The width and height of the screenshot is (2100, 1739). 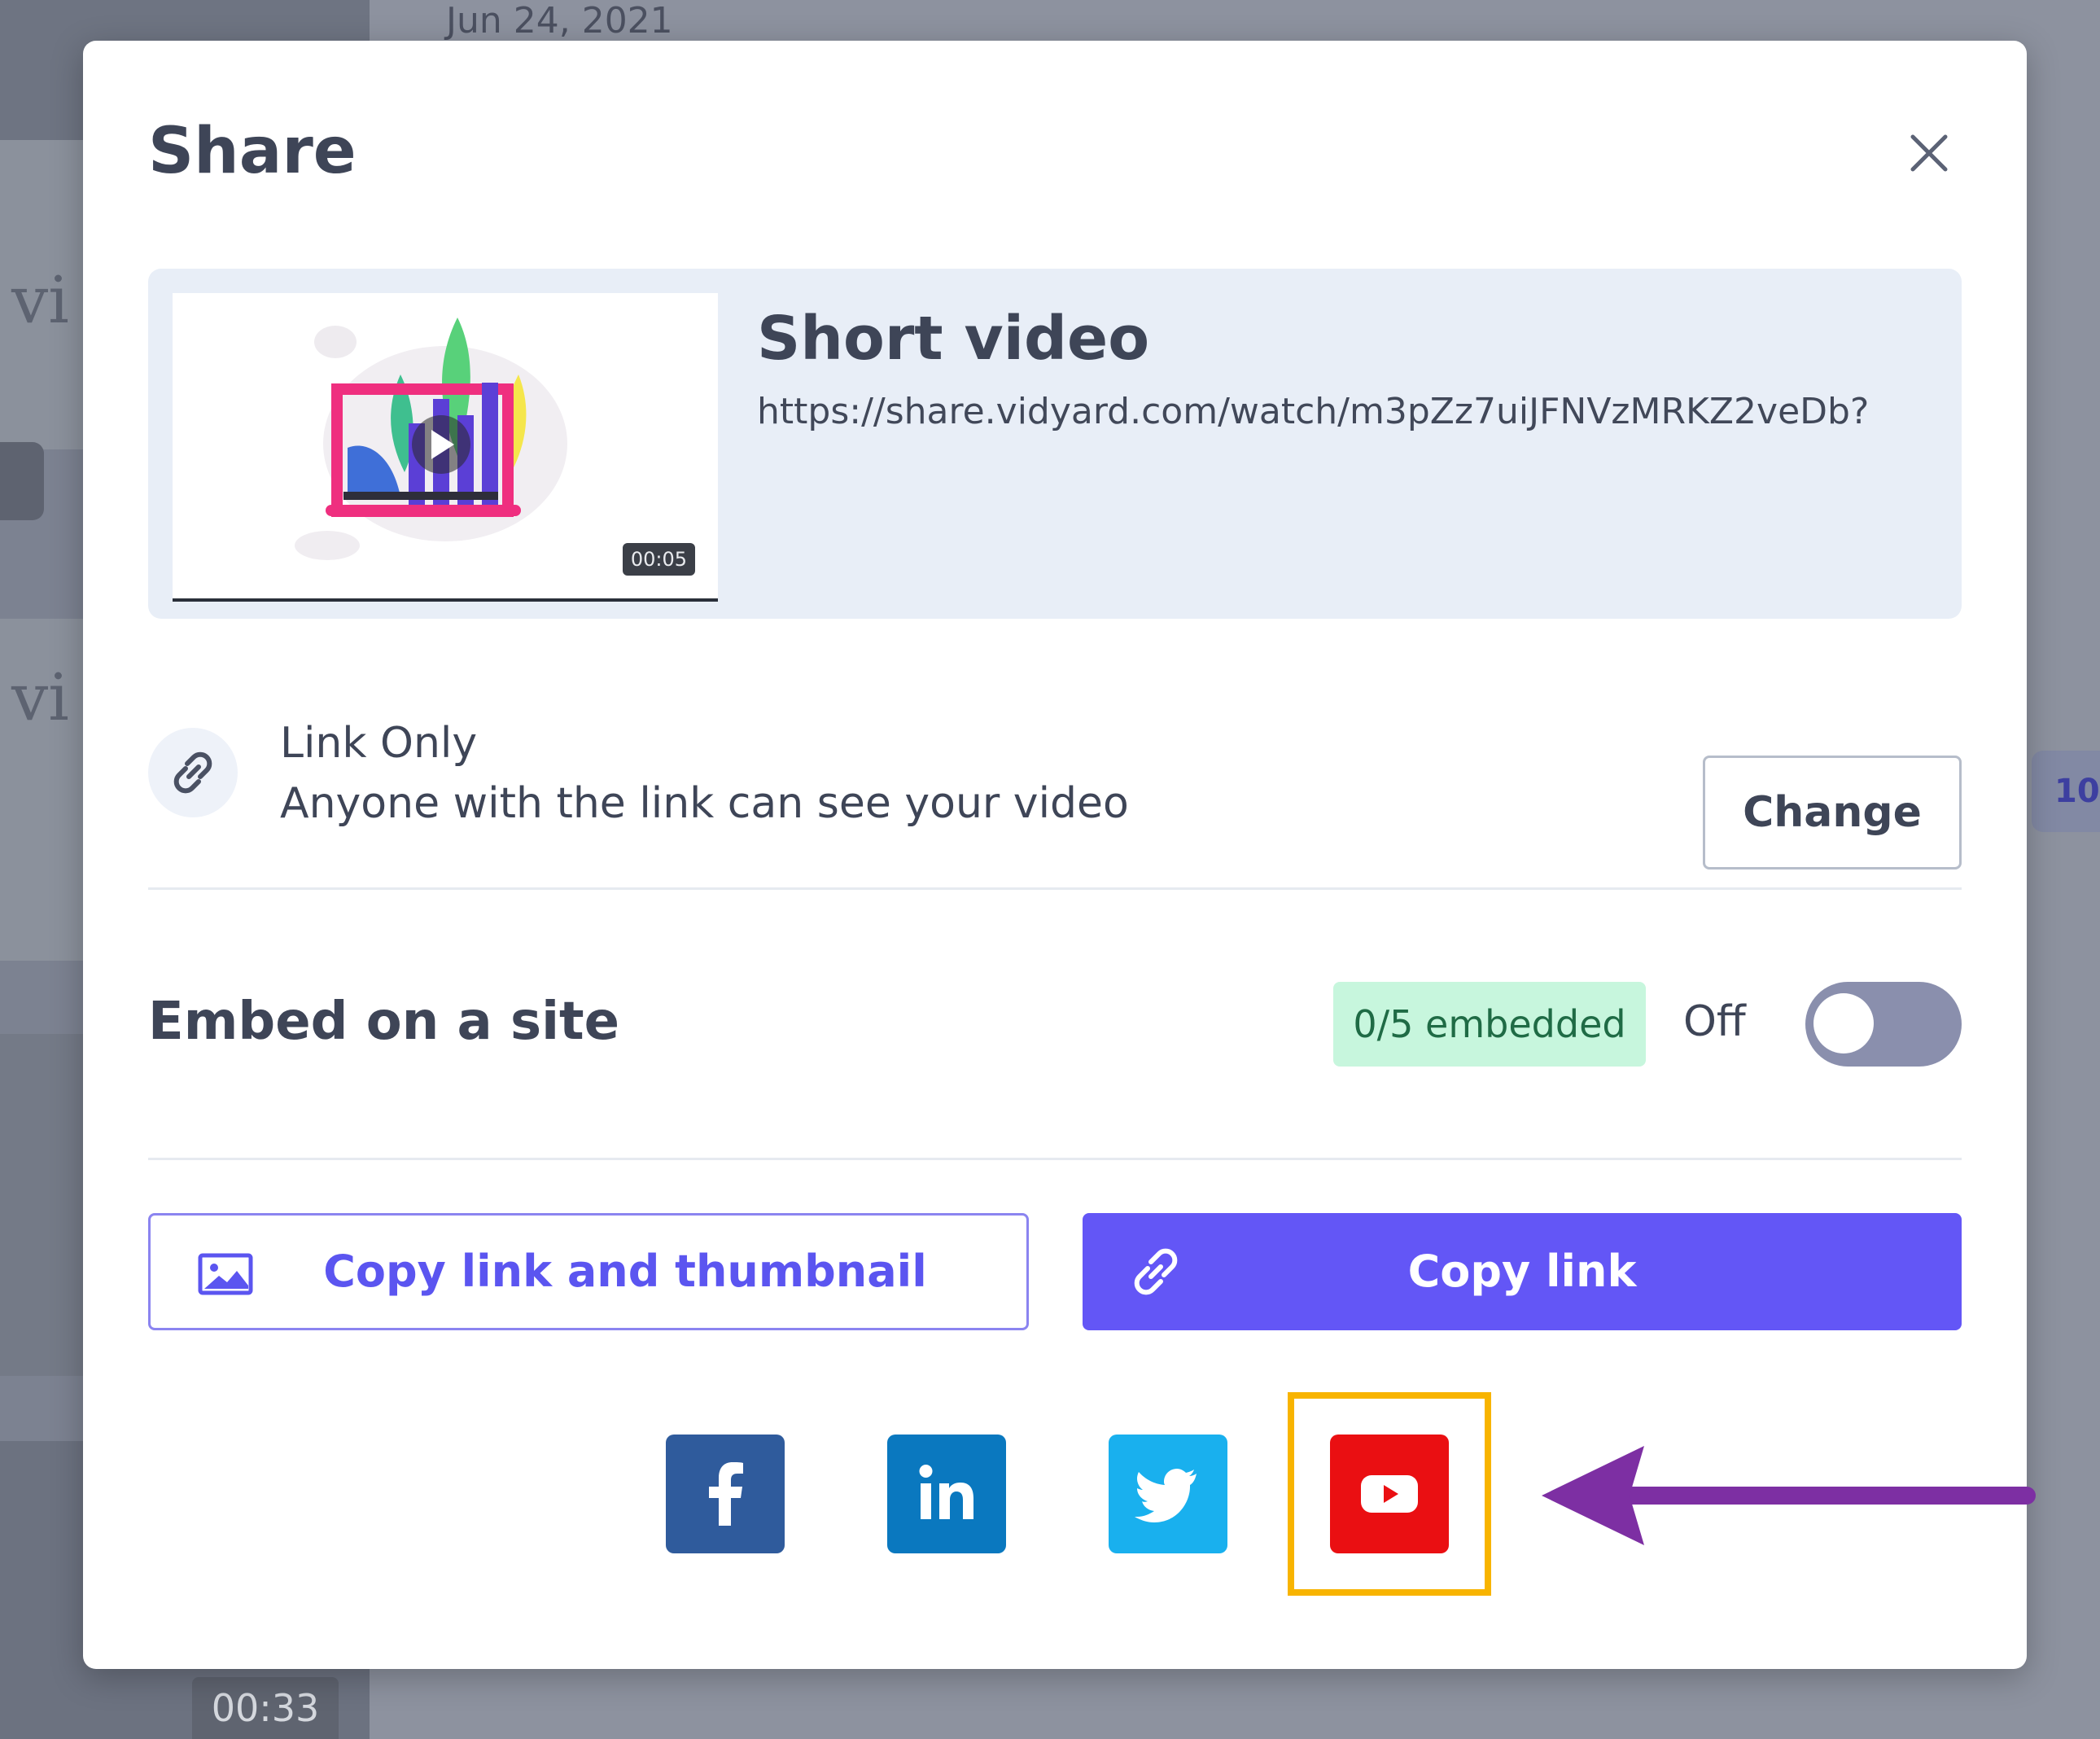 What do you see at coordinates (954, 339) in the screenshot?
I see `video-title: Short video` at bounding box center [954, 339].